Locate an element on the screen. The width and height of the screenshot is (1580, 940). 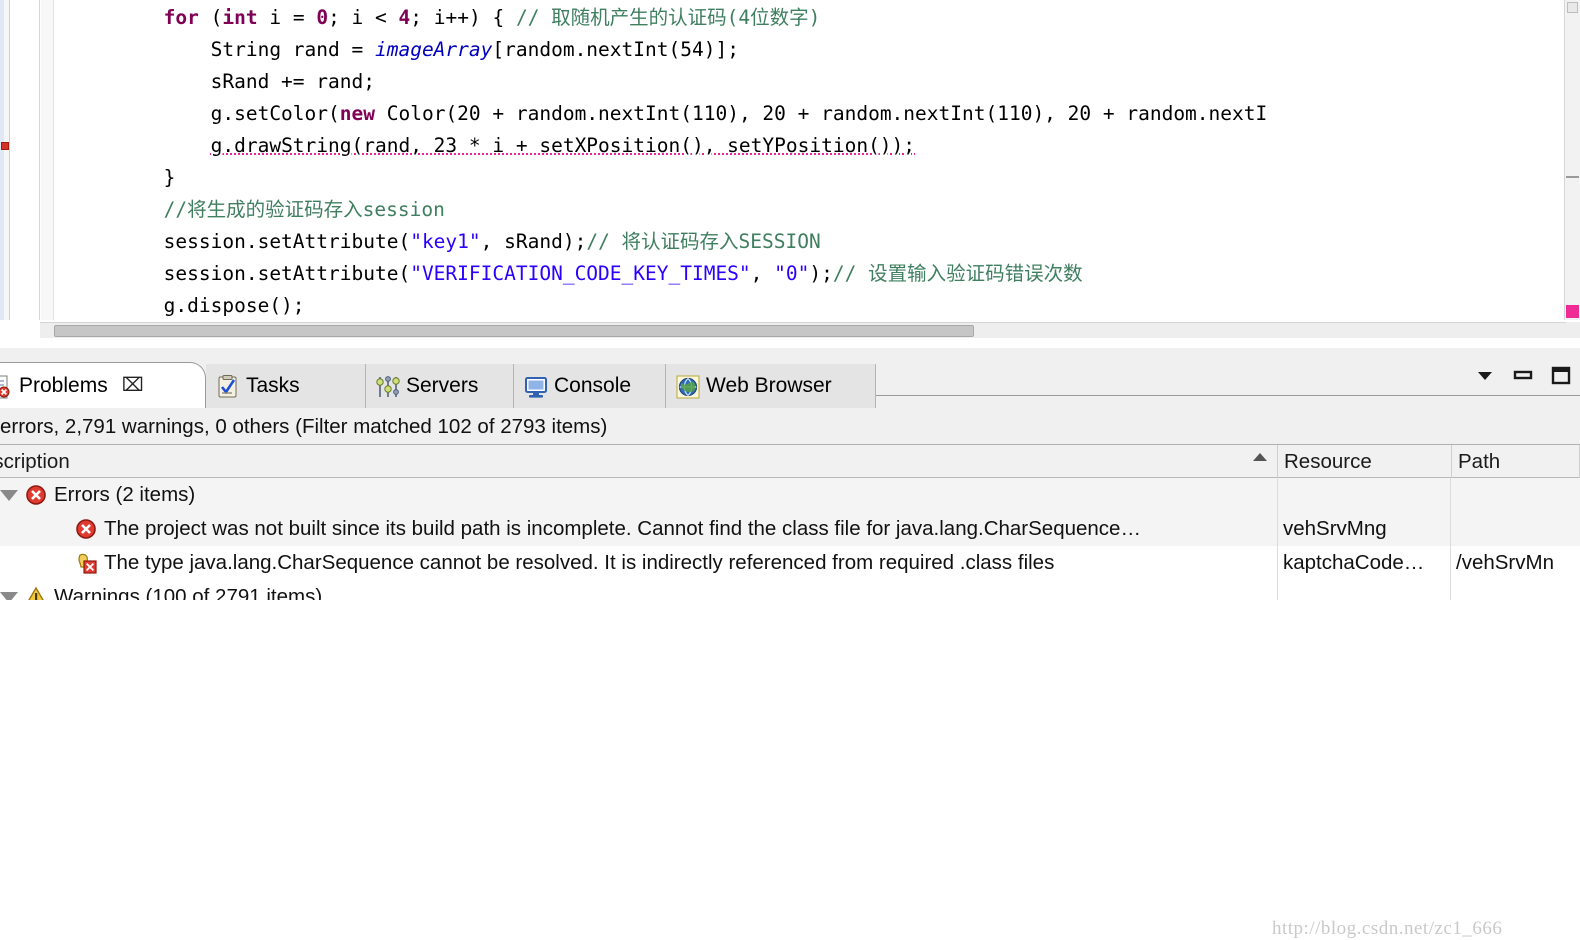
tab-console: Console is located at coordinates (590, 386).